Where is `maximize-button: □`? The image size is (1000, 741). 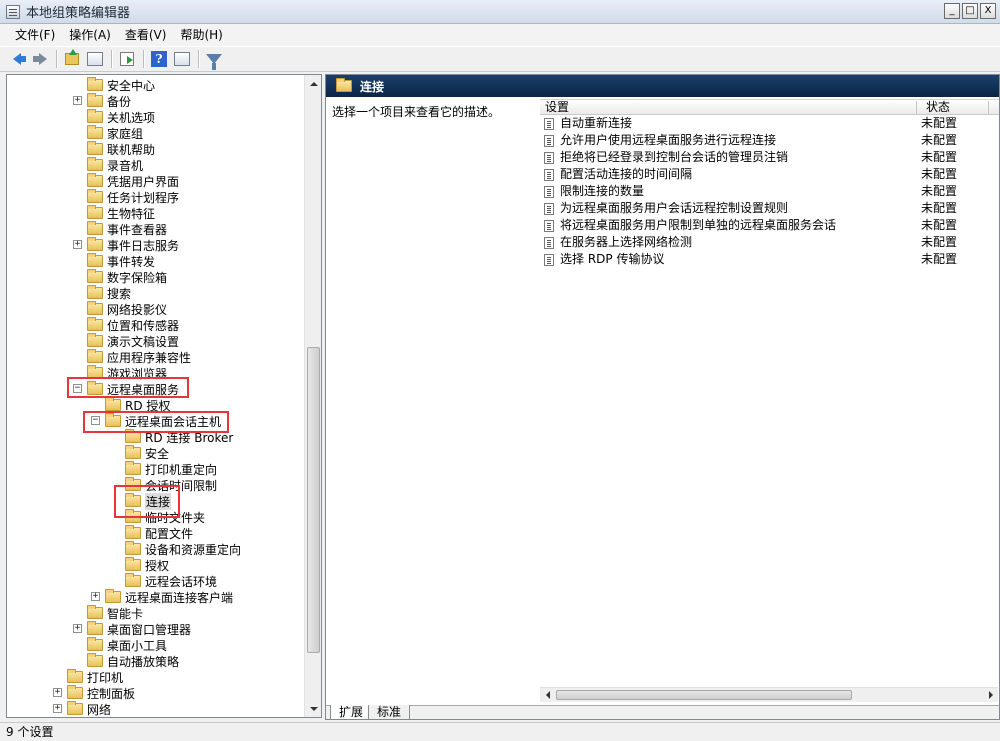 maximize-button: □ is located at coordinates (970, 11).